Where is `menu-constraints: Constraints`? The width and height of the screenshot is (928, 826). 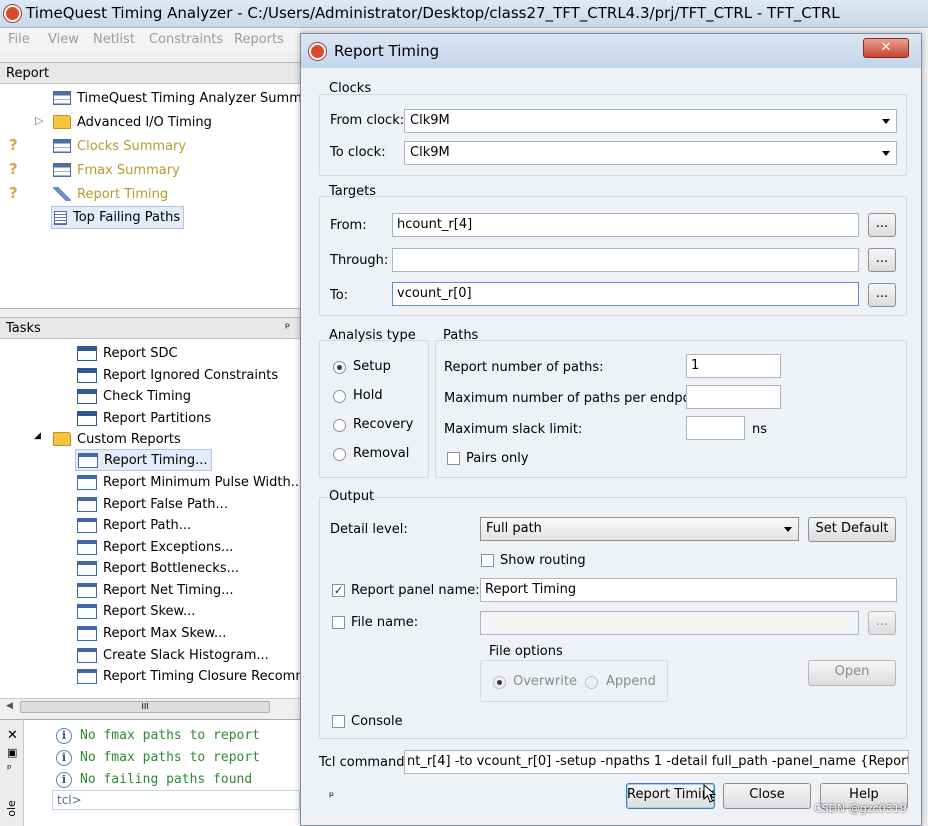
menu-constraints: Constraints is located at coordinates (186, 39).